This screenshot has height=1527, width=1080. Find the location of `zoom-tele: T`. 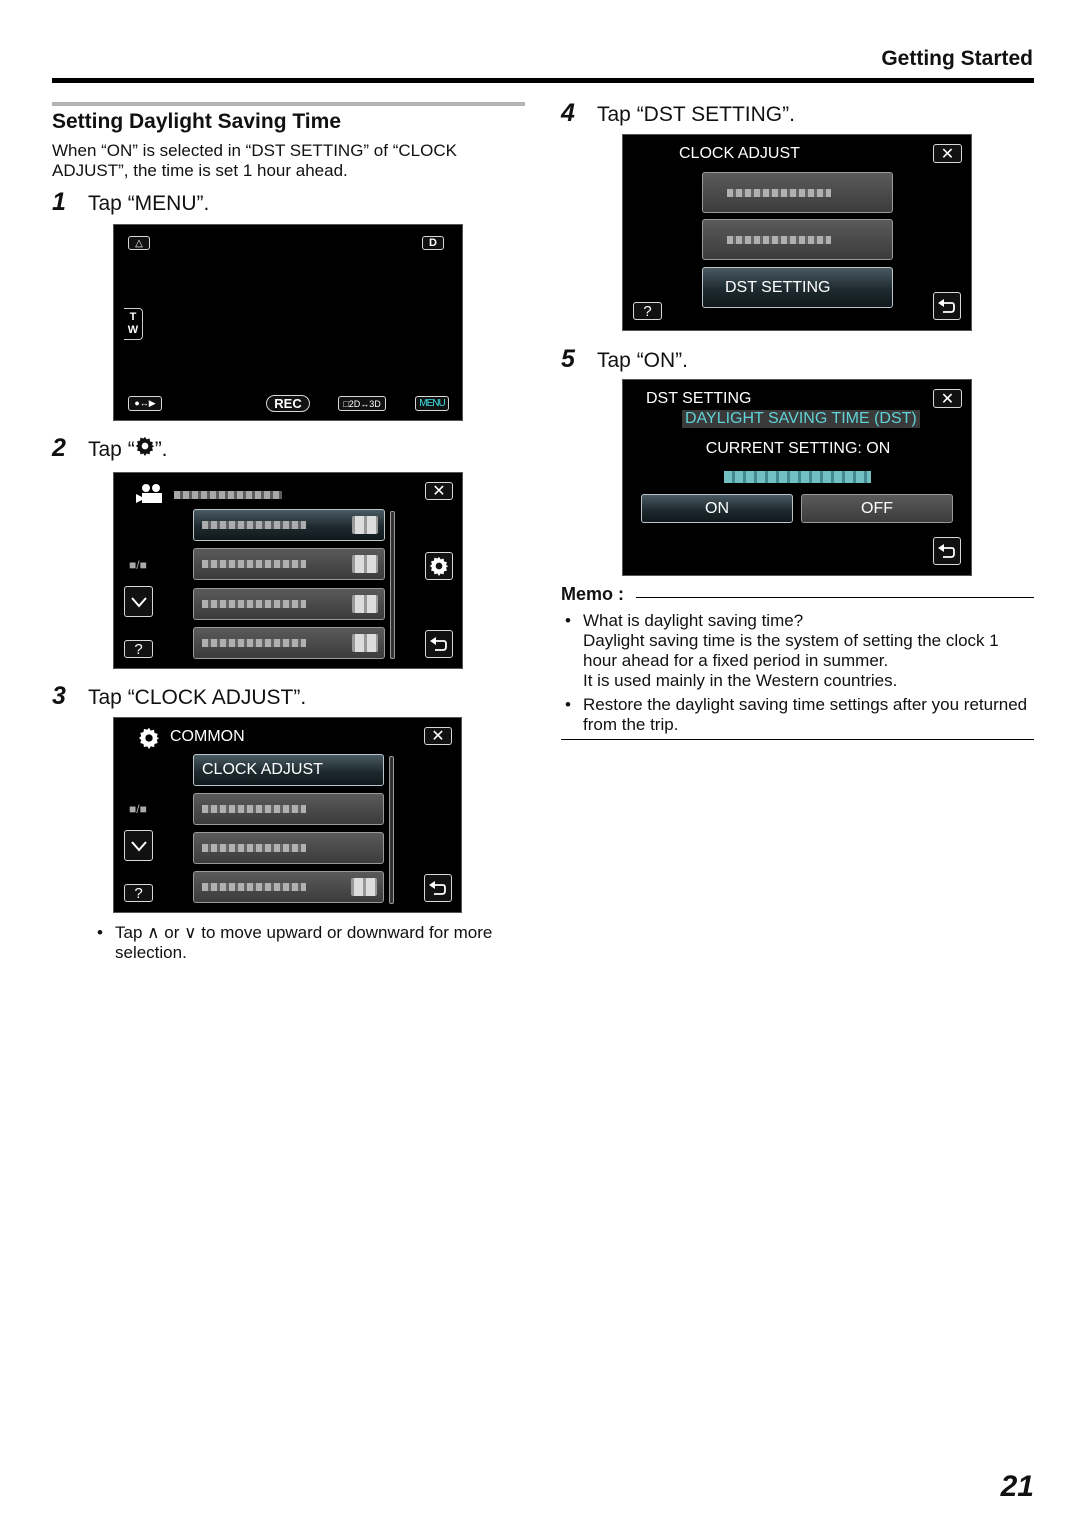

zoom-tele: T is located at coordinates (133, 317).